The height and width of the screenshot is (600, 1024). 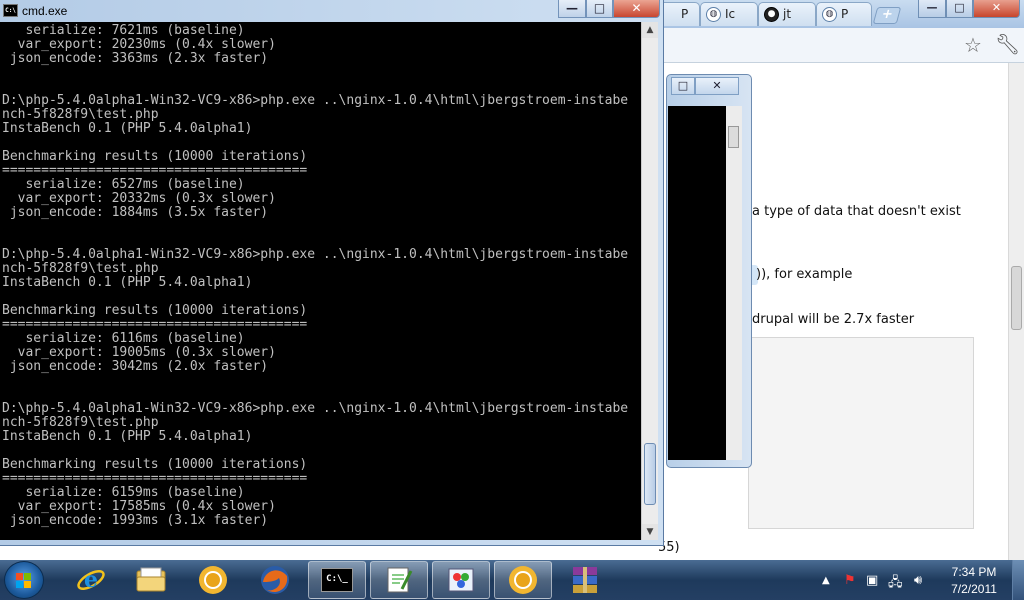 I want to click on paint-icon, so click(x=461, y=580).